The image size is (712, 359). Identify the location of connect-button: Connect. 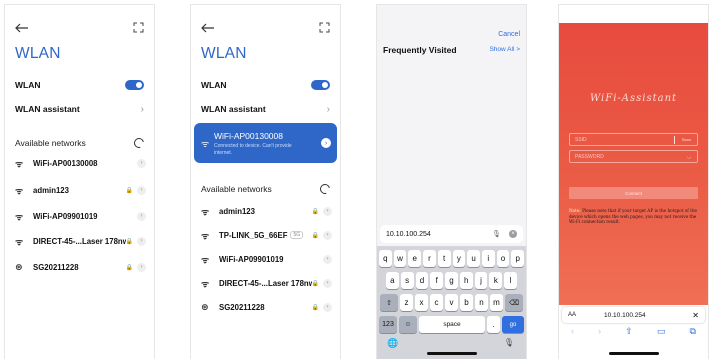
(633, 193).